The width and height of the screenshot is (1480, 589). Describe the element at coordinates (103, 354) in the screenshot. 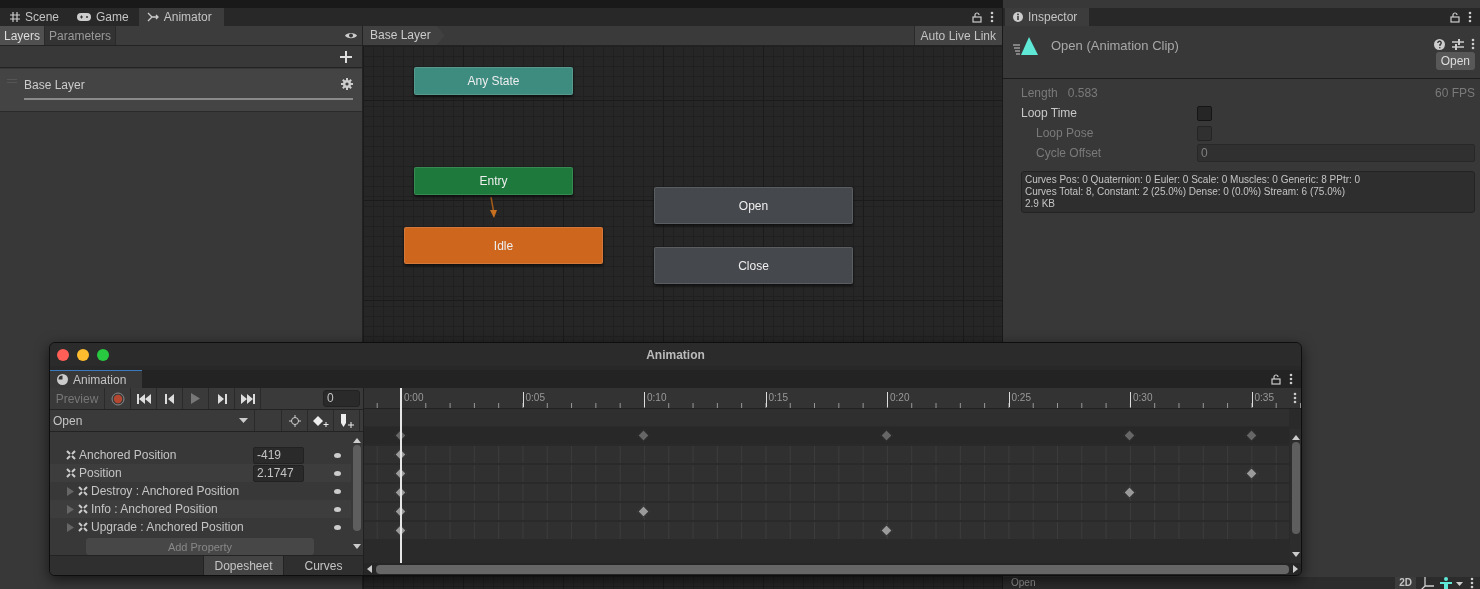

I see `zoom-light` at that location.